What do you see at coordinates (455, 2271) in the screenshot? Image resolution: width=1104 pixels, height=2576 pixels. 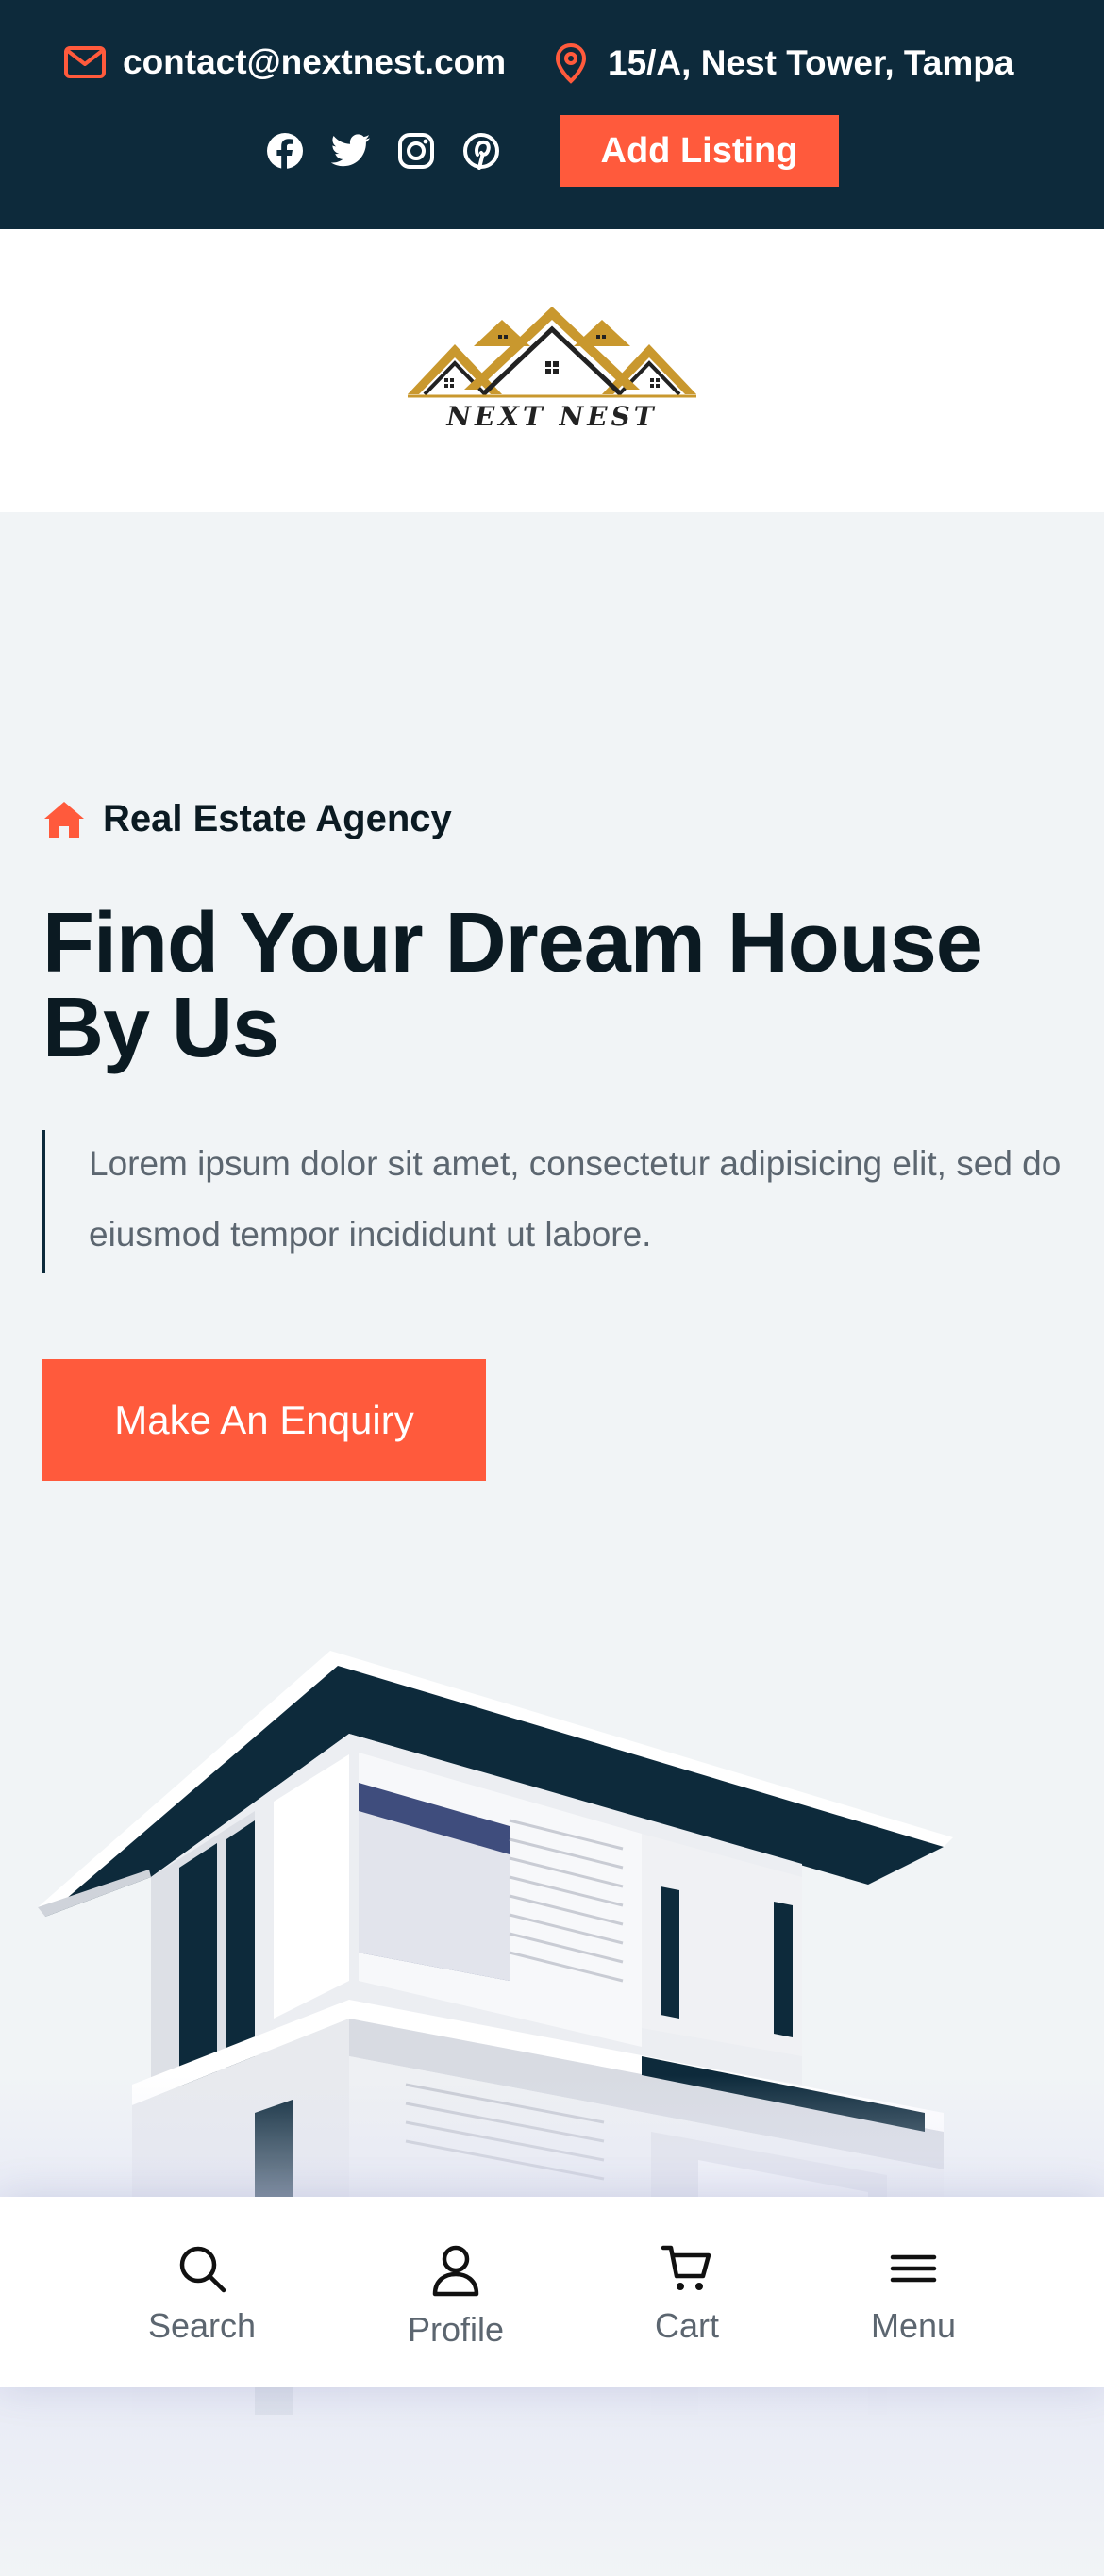 I see `user-icon` at bounding box center [455, 2271].